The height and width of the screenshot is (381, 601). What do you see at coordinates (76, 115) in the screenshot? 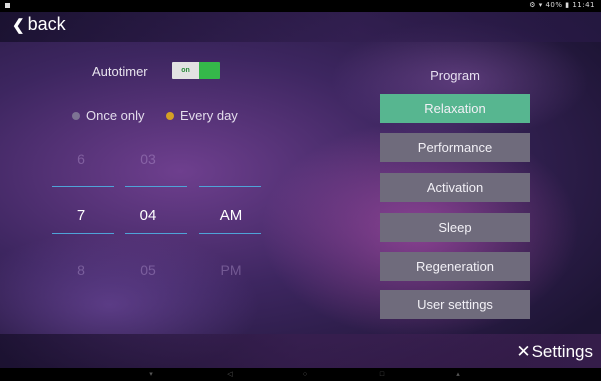
I see `radio-unselected-icon` at bounding box center [76, 115].